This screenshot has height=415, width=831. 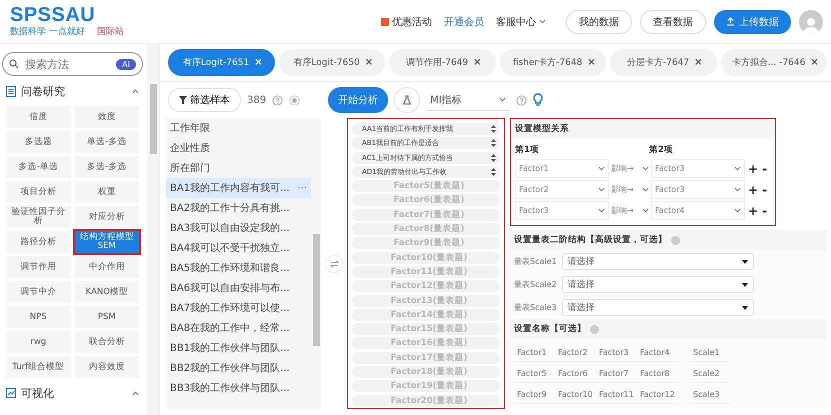 I want to click on tab: 有序Logit-7651 ×, so click(x=221, y=62).